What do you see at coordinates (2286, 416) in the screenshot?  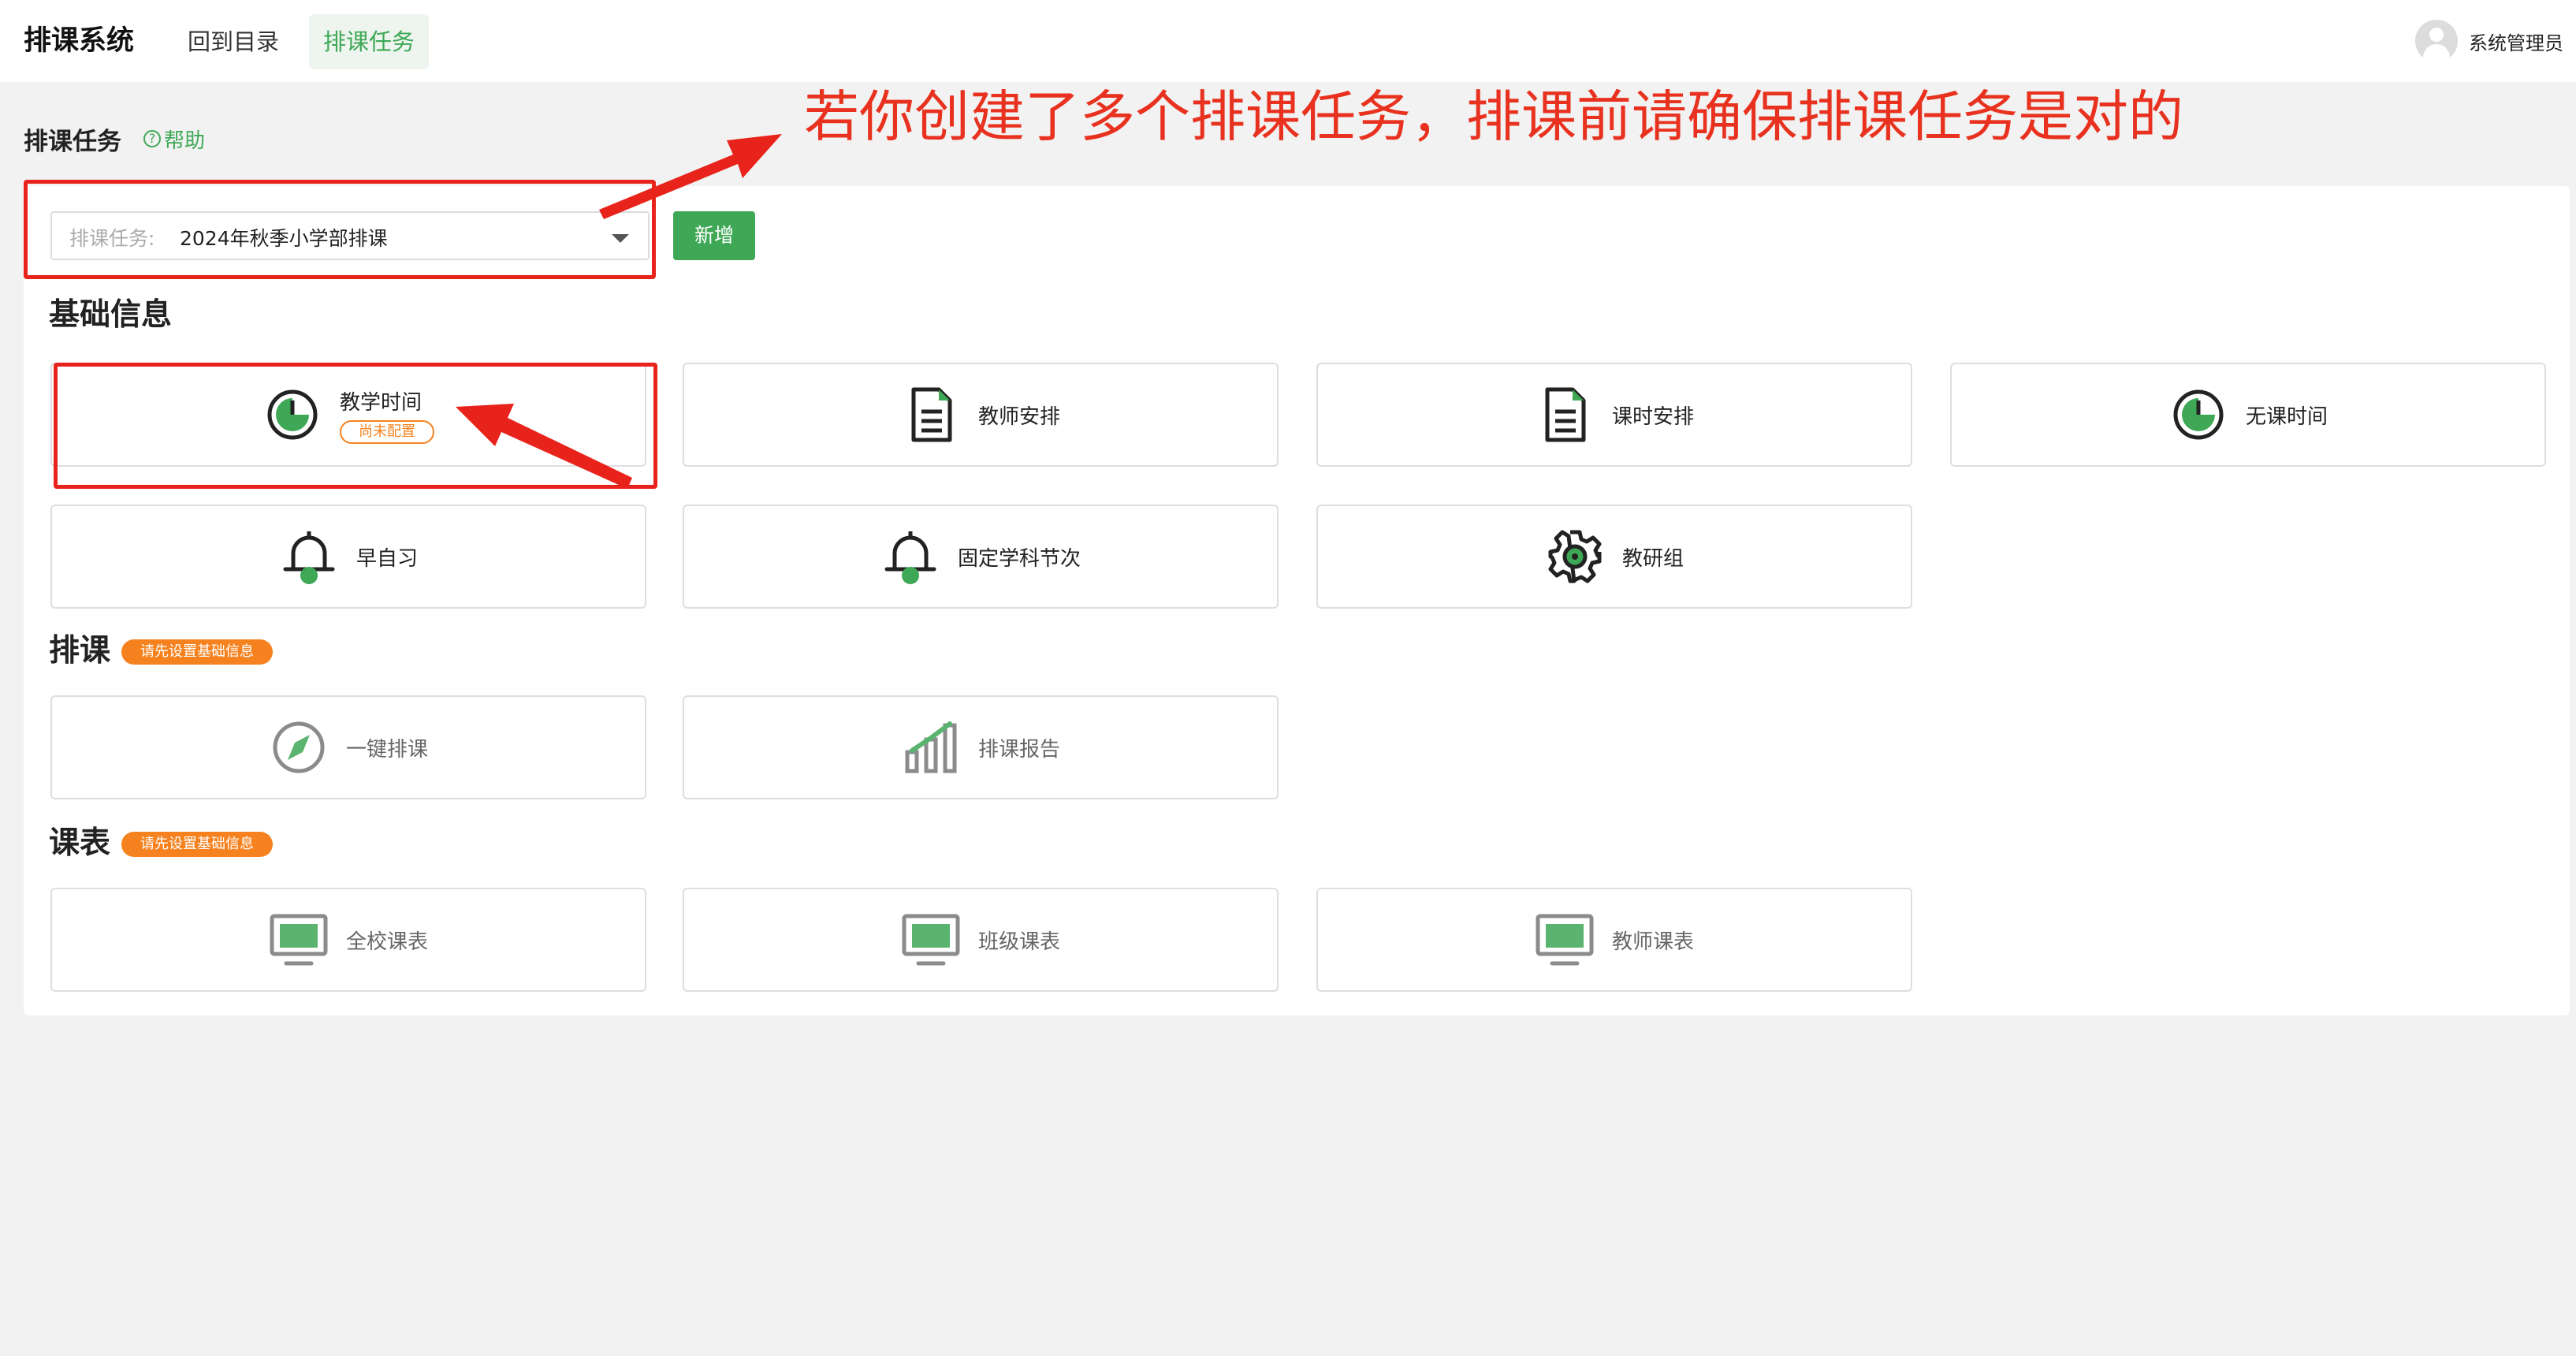 I see `card-label: 无课时间` at bounding box center [2286, 416].